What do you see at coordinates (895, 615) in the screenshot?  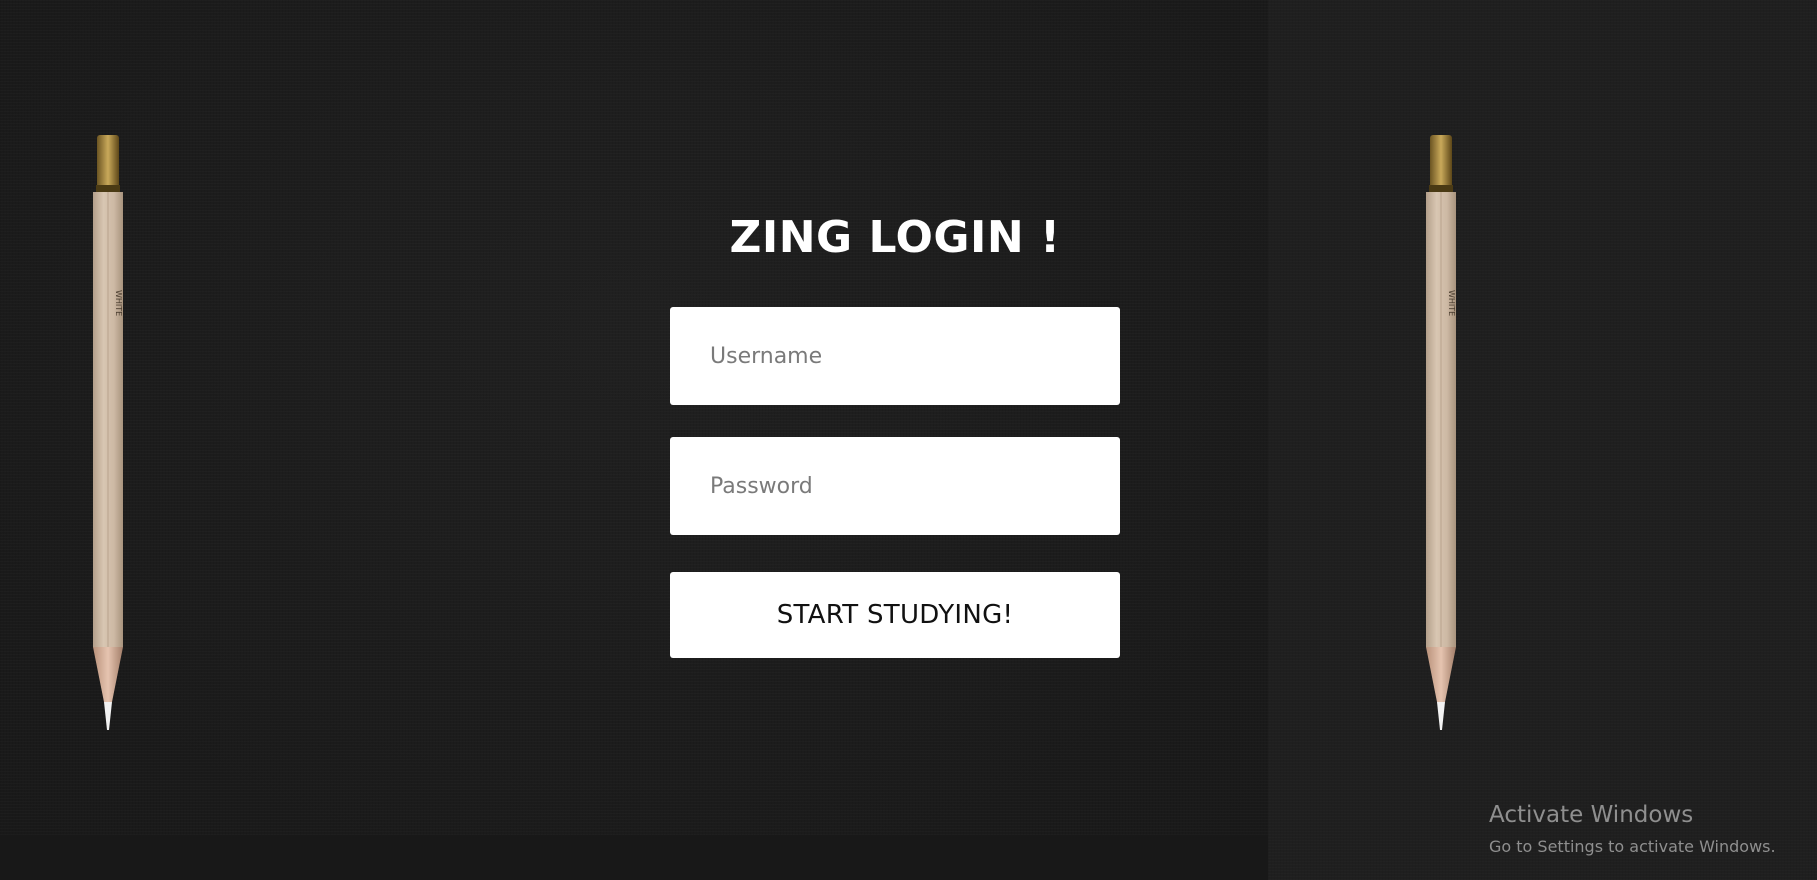 I see `start-studying-button: START STUDYING!` at bounding box center [895, 615].